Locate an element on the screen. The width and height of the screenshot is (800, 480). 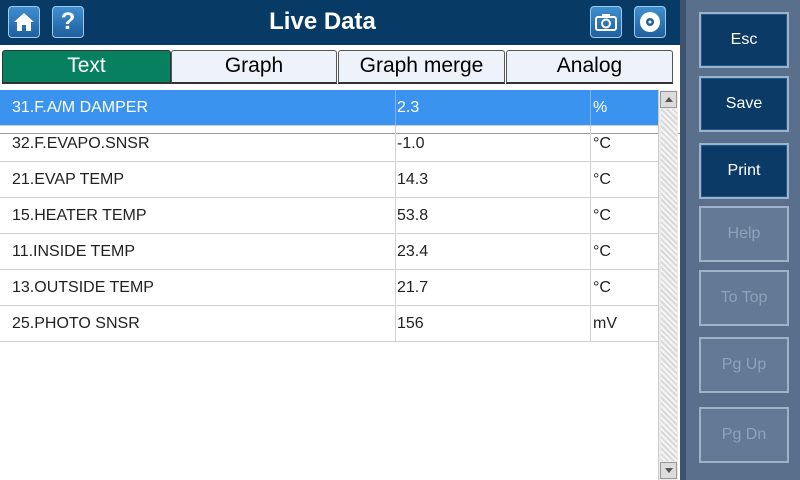
help-button: ? is located at coordinates (68, 22).